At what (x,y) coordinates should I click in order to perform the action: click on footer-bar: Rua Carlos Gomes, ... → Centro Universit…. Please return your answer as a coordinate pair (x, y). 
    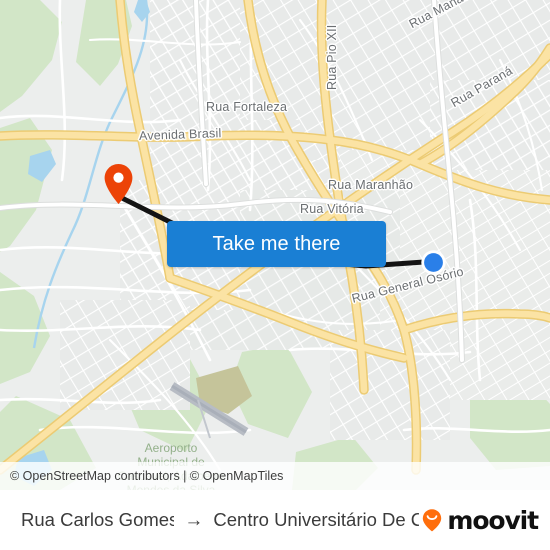
    Looking at the image, I should click on (275, 520).